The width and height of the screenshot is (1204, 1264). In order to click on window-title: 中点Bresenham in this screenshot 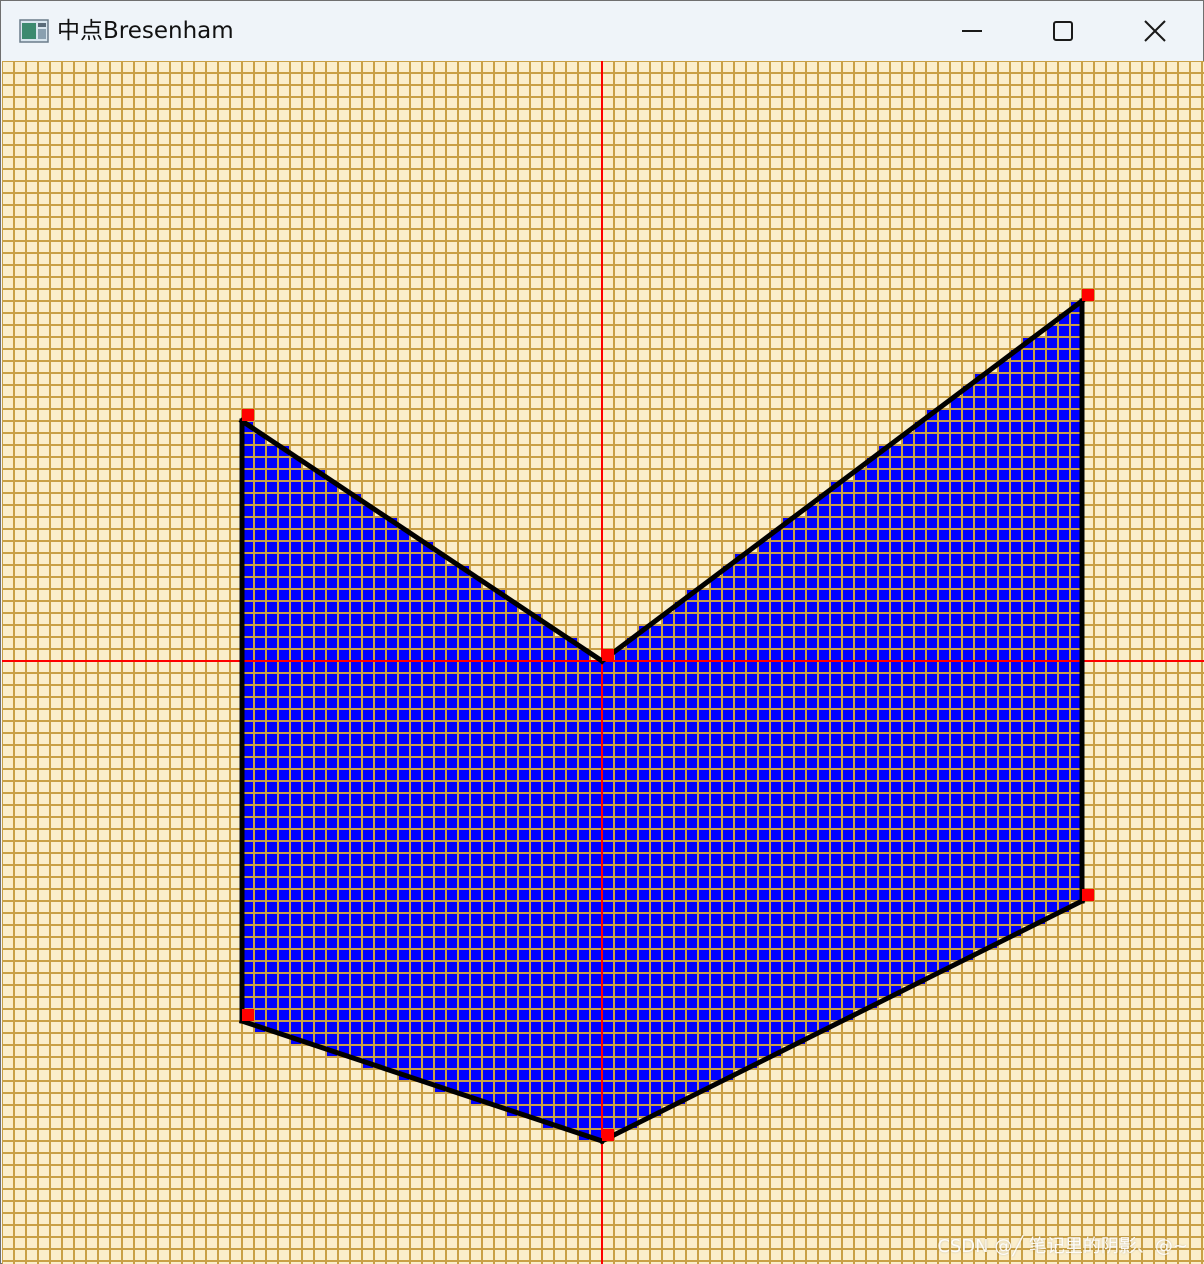, I will do `click(145, 31)`.